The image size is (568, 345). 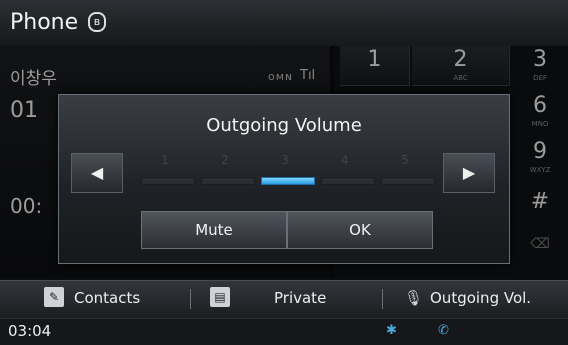 What do you see at coordinates (300, 298) in the screenshot?
I see `private-button: Private` at bounding box center [300, 298].